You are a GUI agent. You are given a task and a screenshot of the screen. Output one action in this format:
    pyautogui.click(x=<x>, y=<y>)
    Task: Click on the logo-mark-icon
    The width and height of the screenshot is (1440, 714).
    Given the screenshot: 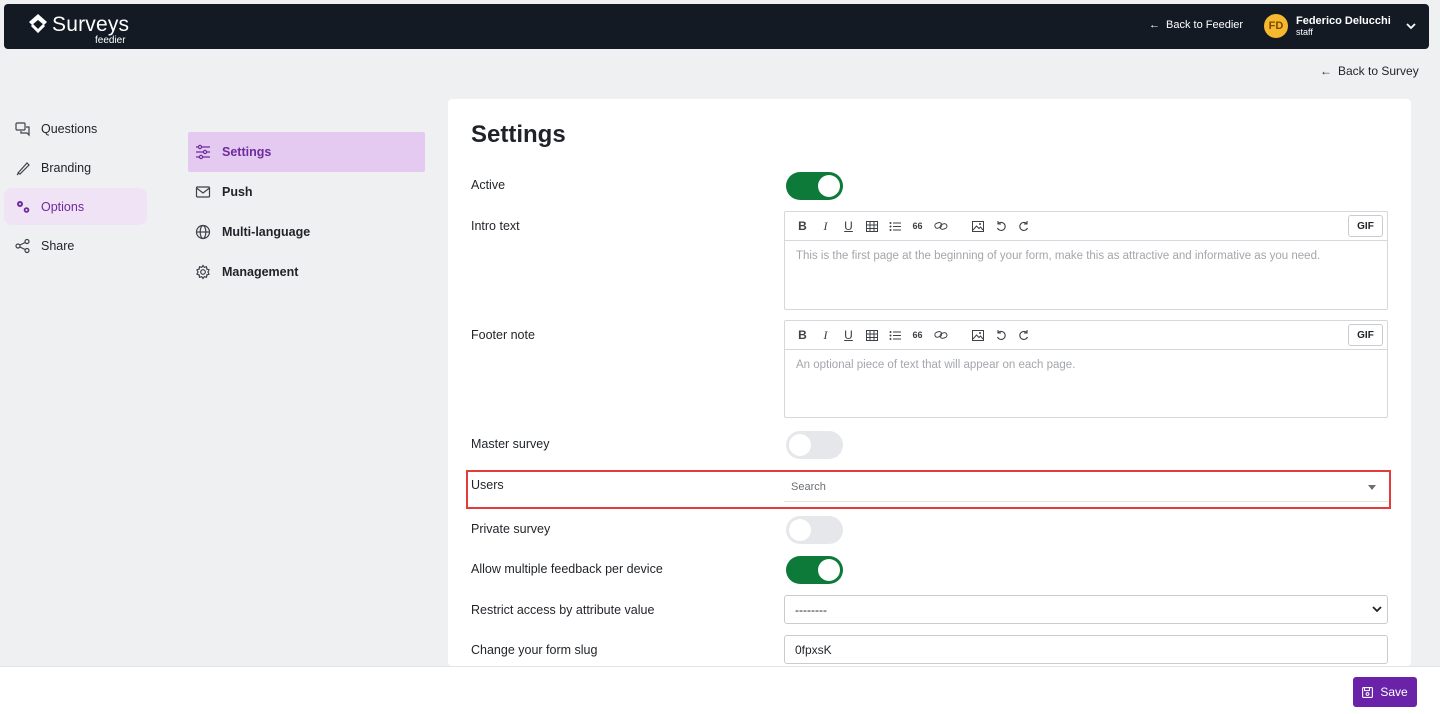 What is the action you would take?
    pyautogui.click(x=38, y=23)
    